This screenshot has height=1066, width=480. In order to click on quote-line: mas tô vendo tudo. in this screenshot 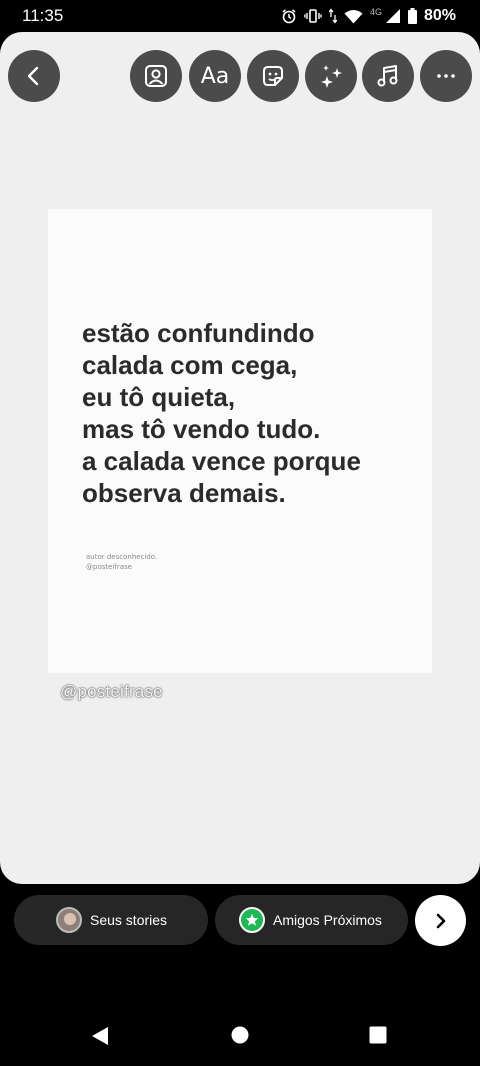, I will do `click(201, 429)`.